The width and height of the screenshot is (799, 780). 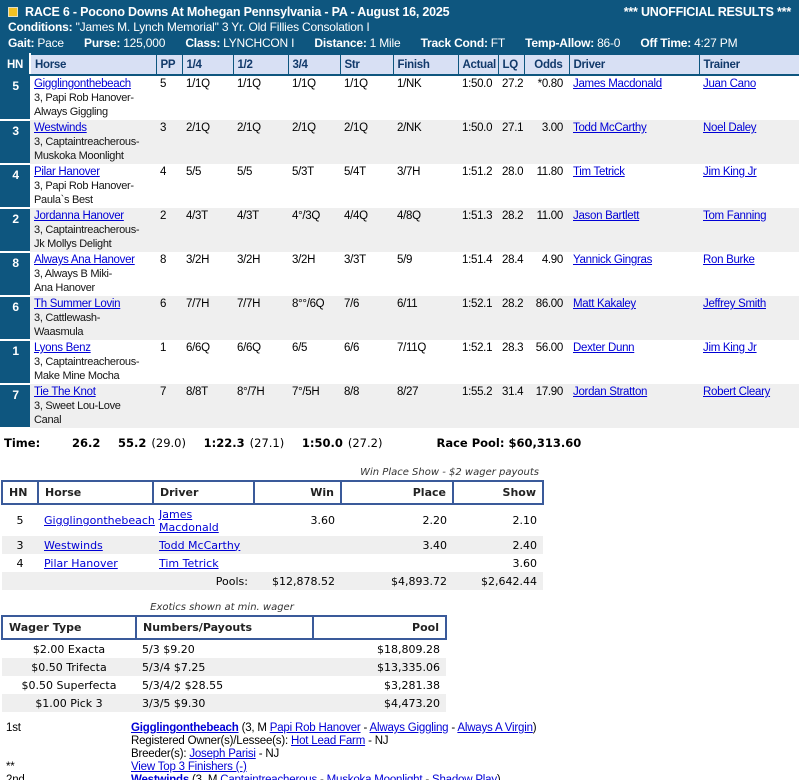 I want to click on pools-label: Pools:, so click(x=231, y=581).